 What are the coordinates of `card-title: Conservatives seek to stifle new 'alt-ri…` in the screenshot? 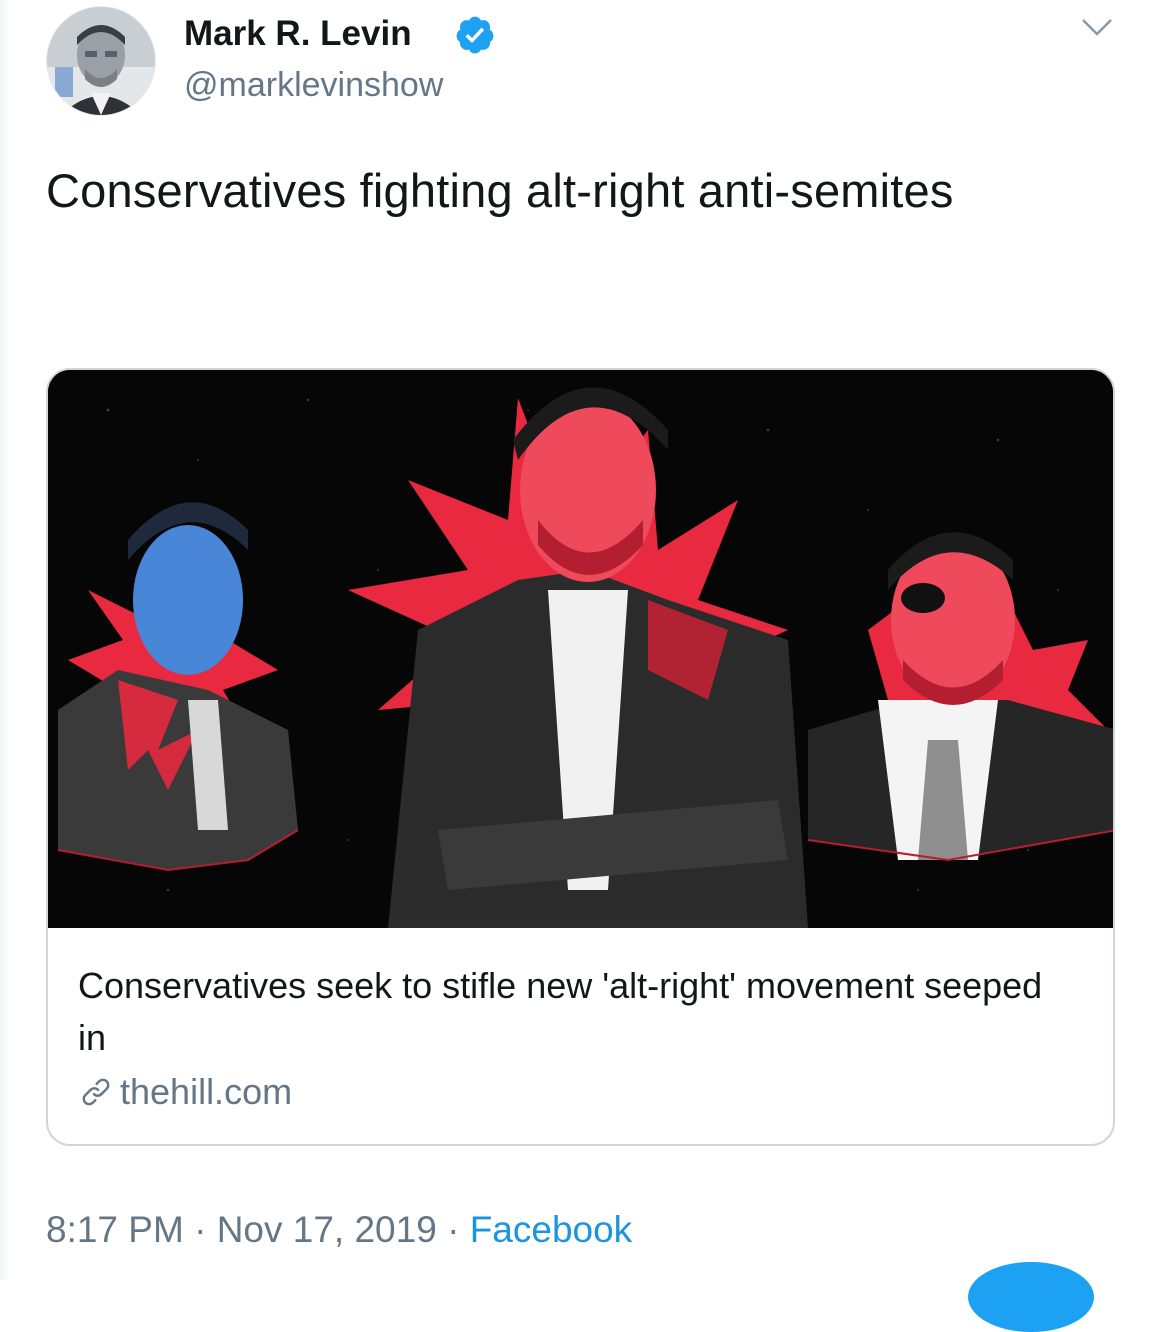 It's located at (578, 1012).